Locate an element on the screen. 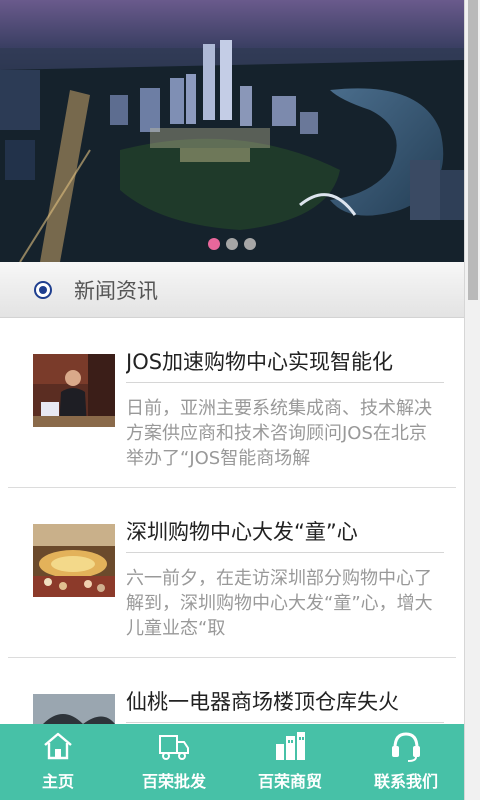 The width and height of the screenshot is (480, 800). nav-label: 联系我们 is located at coordinates (405, 781).